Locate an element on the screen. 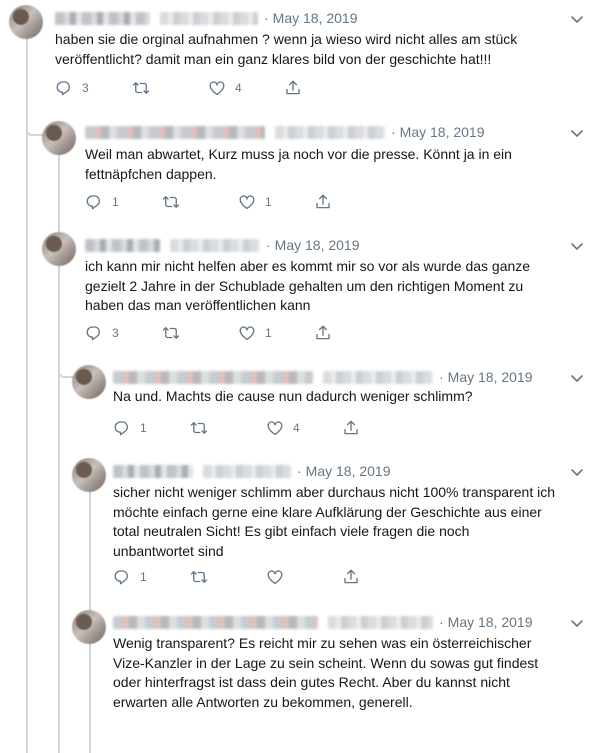  tweet-actions: 3 4 is located at coordinates (185, 88).